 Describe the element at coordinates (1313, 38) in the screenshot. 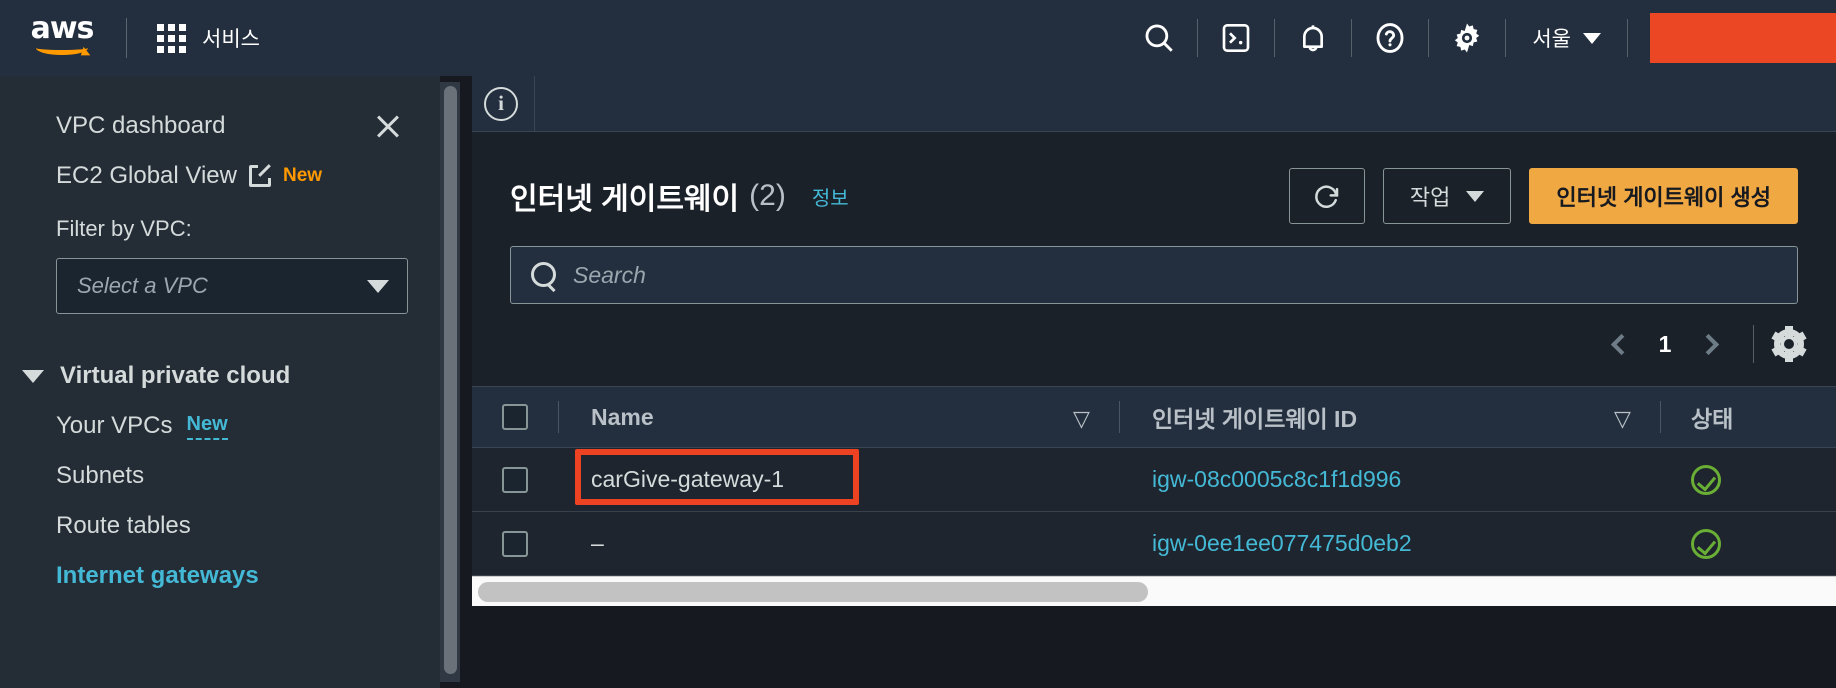

I see `notifications-bell-icon` at that location.